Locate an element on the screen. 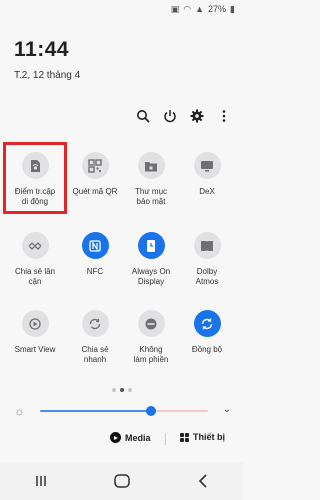  brightness-thumb is located at coordinates (150, 411).